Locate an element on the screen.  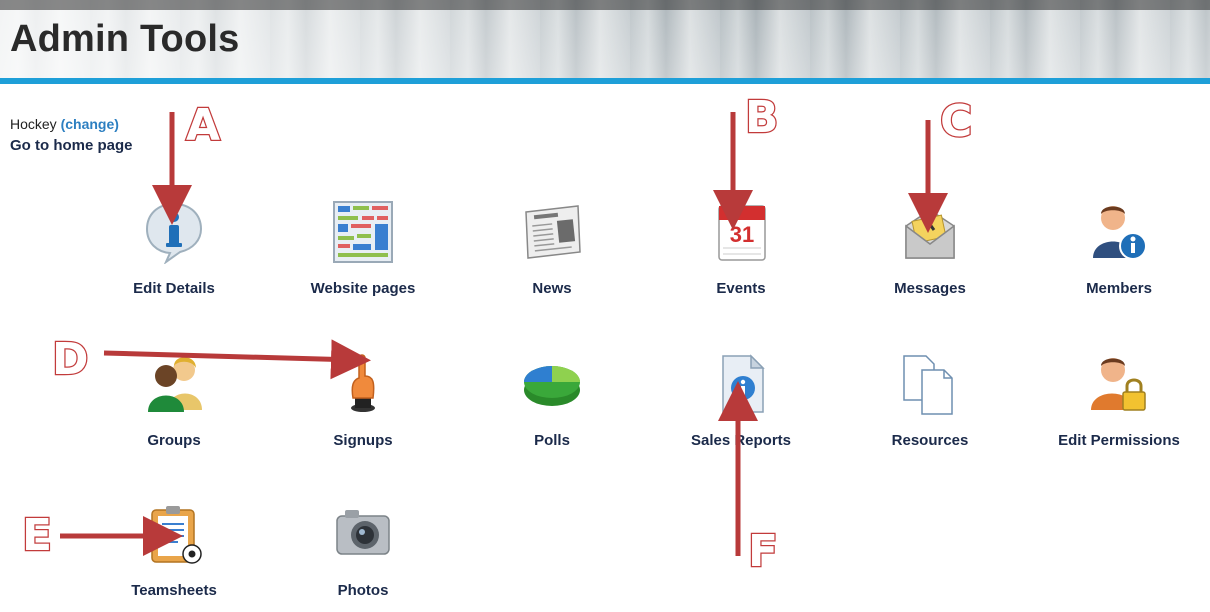
annotation-letter-b: B is located at coordinates (762, 118).